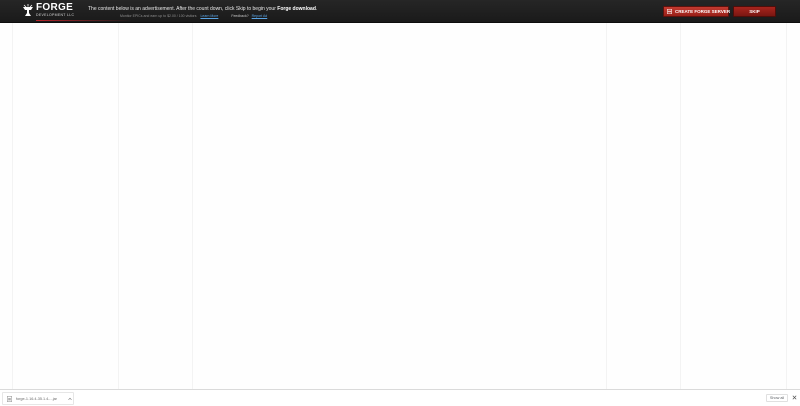  I want to click on download-item: forge-1.16.4-35.1.4-...jar, so click(38, 398).